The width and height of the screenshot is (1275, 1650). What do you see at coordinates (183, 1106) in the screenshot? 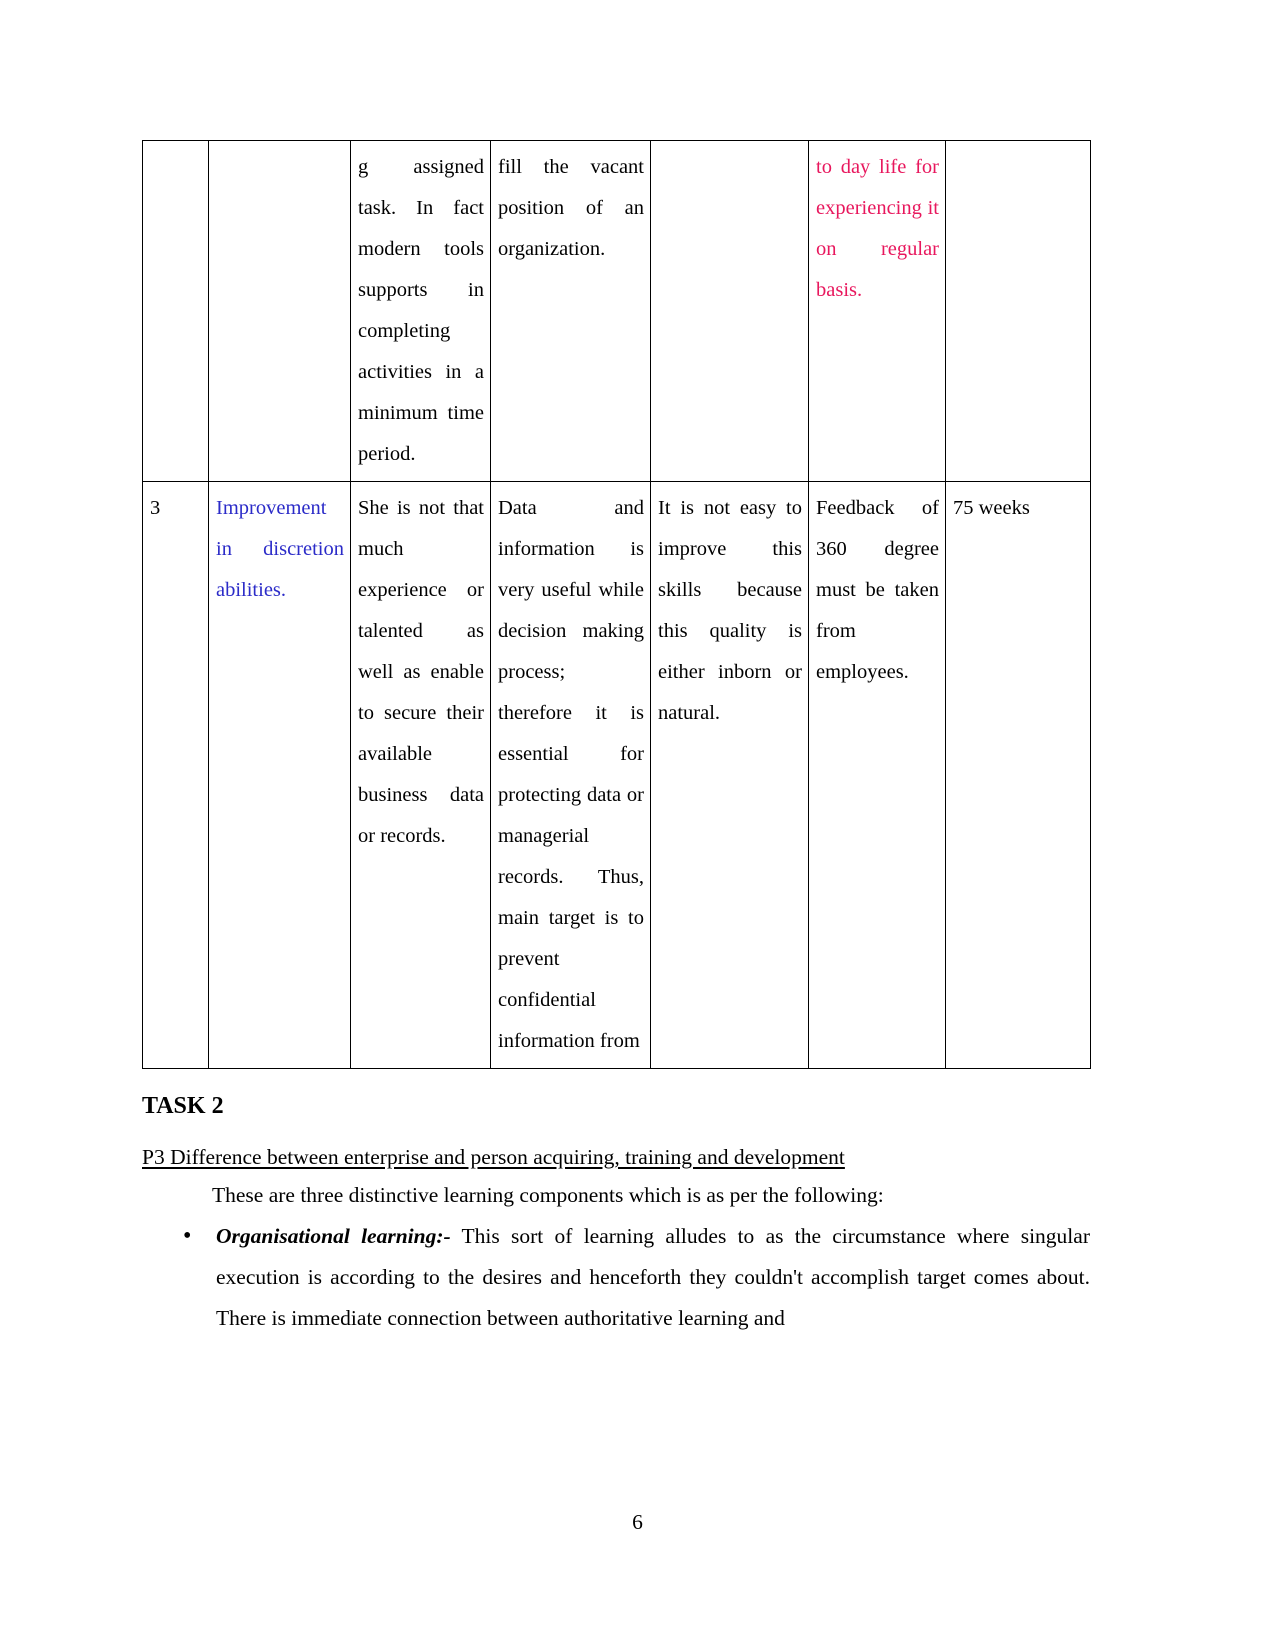
I see `task-heading: TASK 2` at bounding box center [183, 1106].